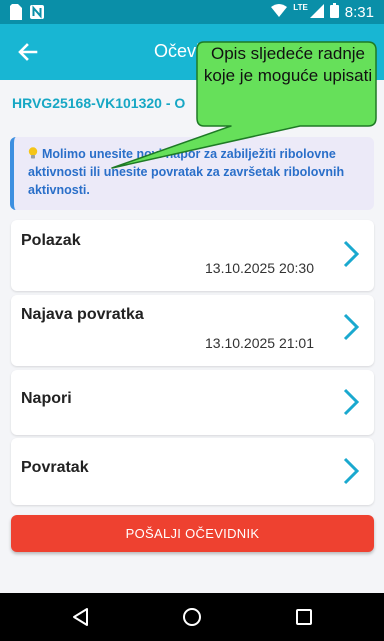 This screenshot has width=384, height=641. What do you see at coordinates (259, 268) in the screenshot?
I see `card-date: 13.10.2025 20:30` at bounding box center [259, 268].